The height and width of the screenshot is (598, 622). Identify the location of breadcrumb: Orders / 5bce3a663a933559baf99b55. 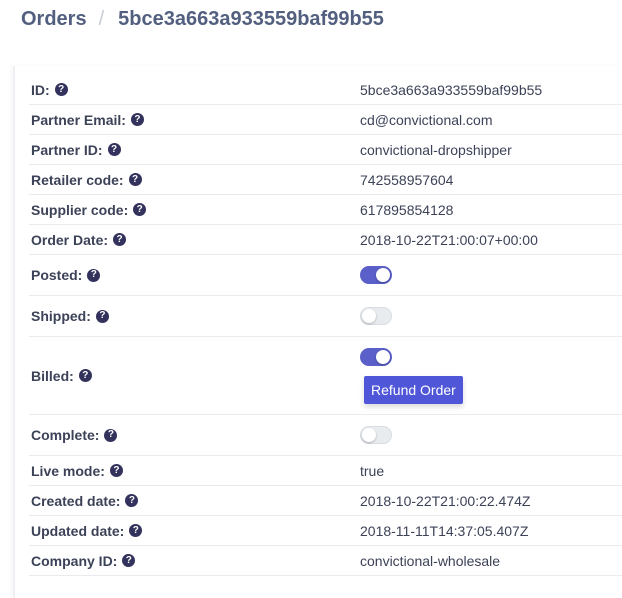
(202, 19).